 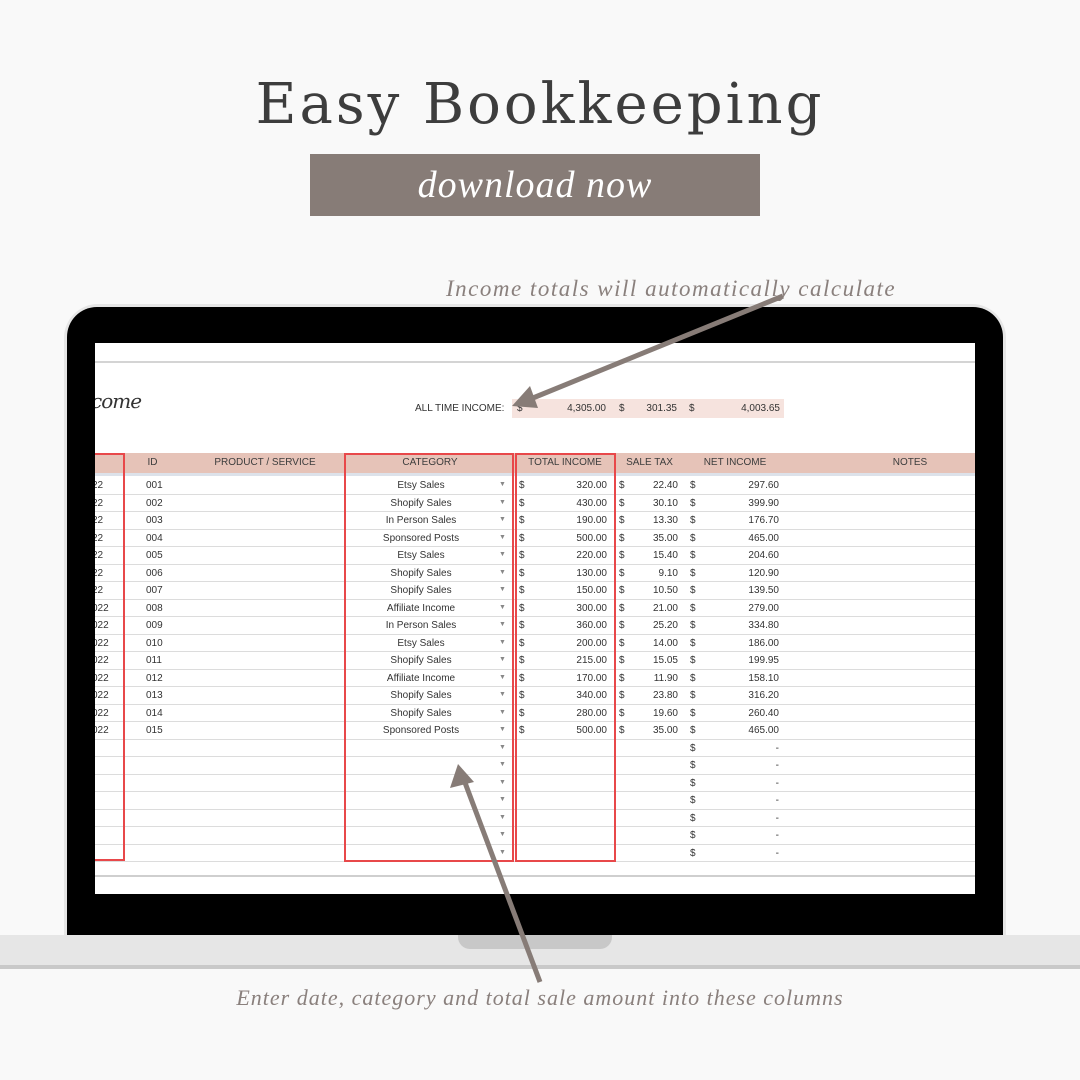 I want to click on id-cell: 009, so click(x=154, y=625).